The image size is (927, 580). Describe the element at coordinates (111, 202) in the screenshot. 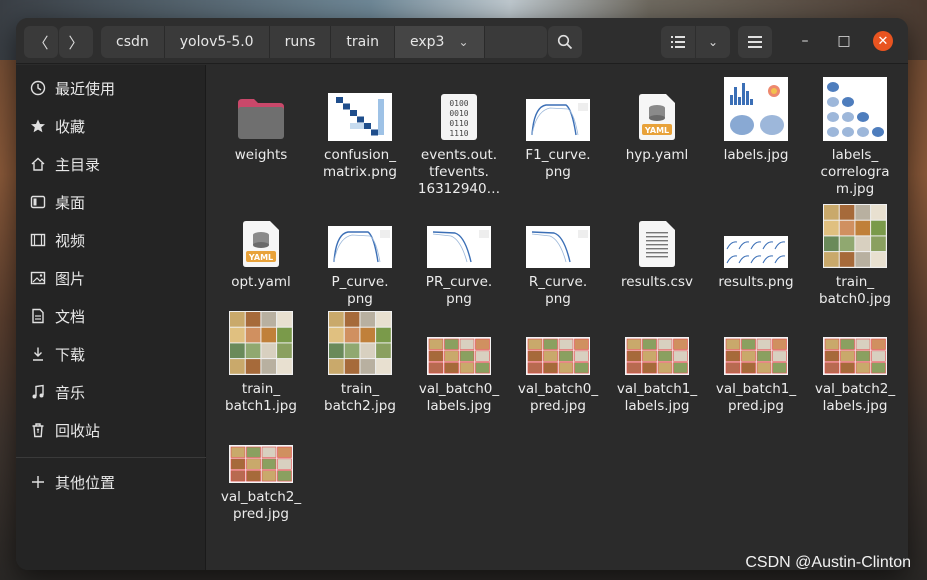

I see `sidebar-item-desktop: 桌面` at that location.